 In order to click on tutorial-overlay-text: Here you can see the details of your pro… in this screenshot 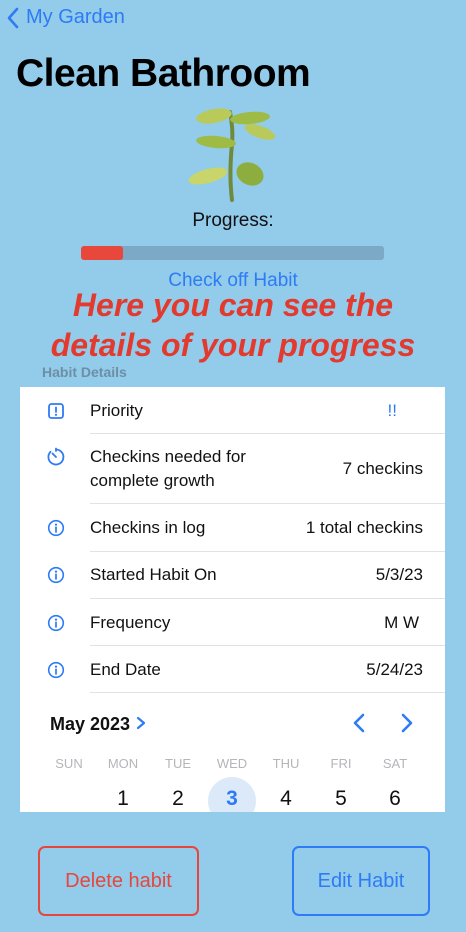, I will do `click(233, 325)`.